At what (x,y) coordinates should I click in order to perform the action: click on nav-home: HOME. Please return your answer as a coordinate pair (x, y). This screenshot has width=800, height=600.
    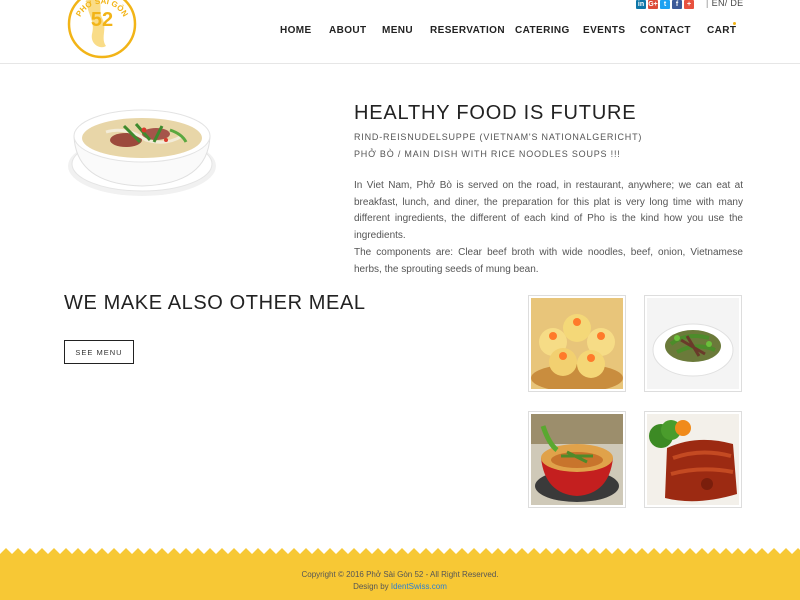
    Looking at the image, I should click on (296, 30).